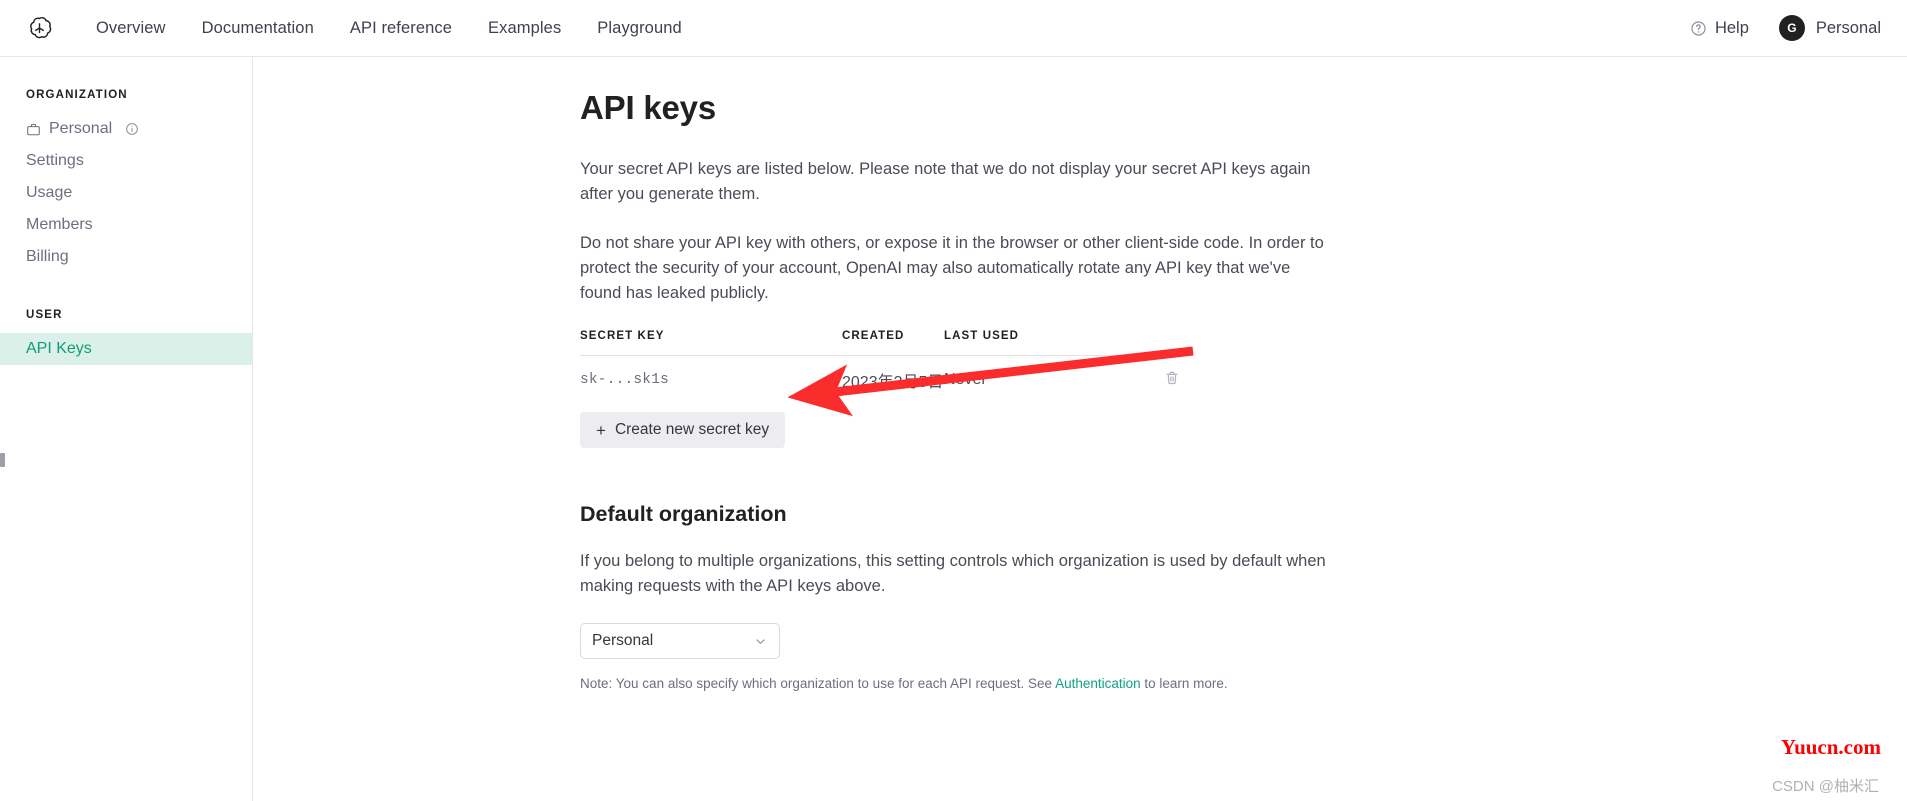 This screenshot has width=1907, height=801. What do you see at coordinates (77, 95) in the screenshot?
I see `sidebar-heading-organization: ORGANIZATION` at bounding box center [77, 95].